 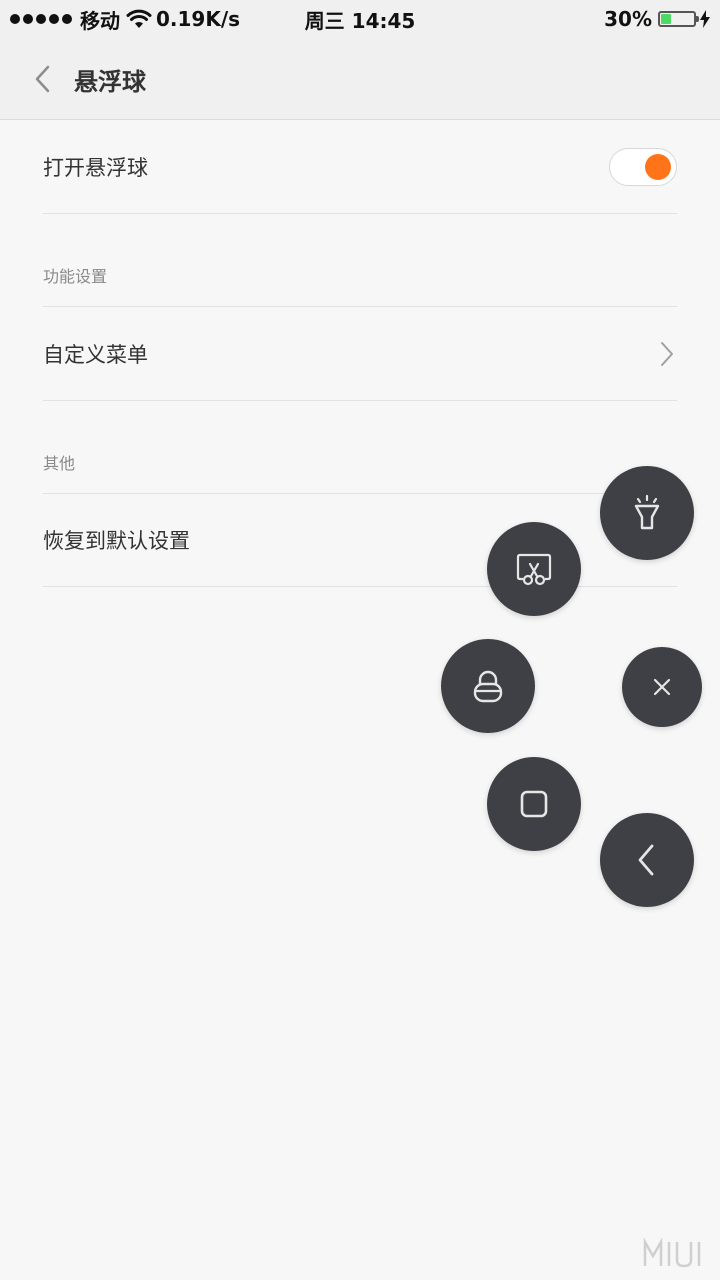 I want to click on screenshot-scissors-icon, so click(x=534, y=569).